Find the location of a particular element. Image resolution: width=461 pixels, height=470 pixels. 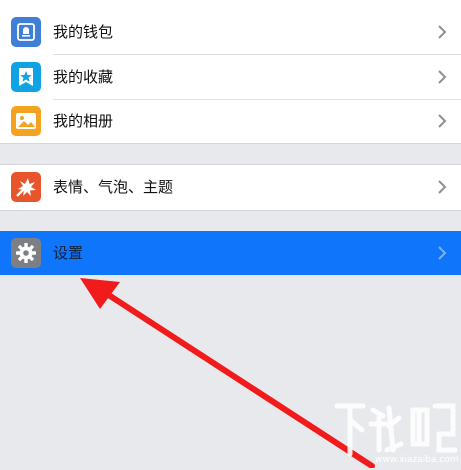

watermark-logo: www.xiazaiba.com is located at coordinates (395, 431).